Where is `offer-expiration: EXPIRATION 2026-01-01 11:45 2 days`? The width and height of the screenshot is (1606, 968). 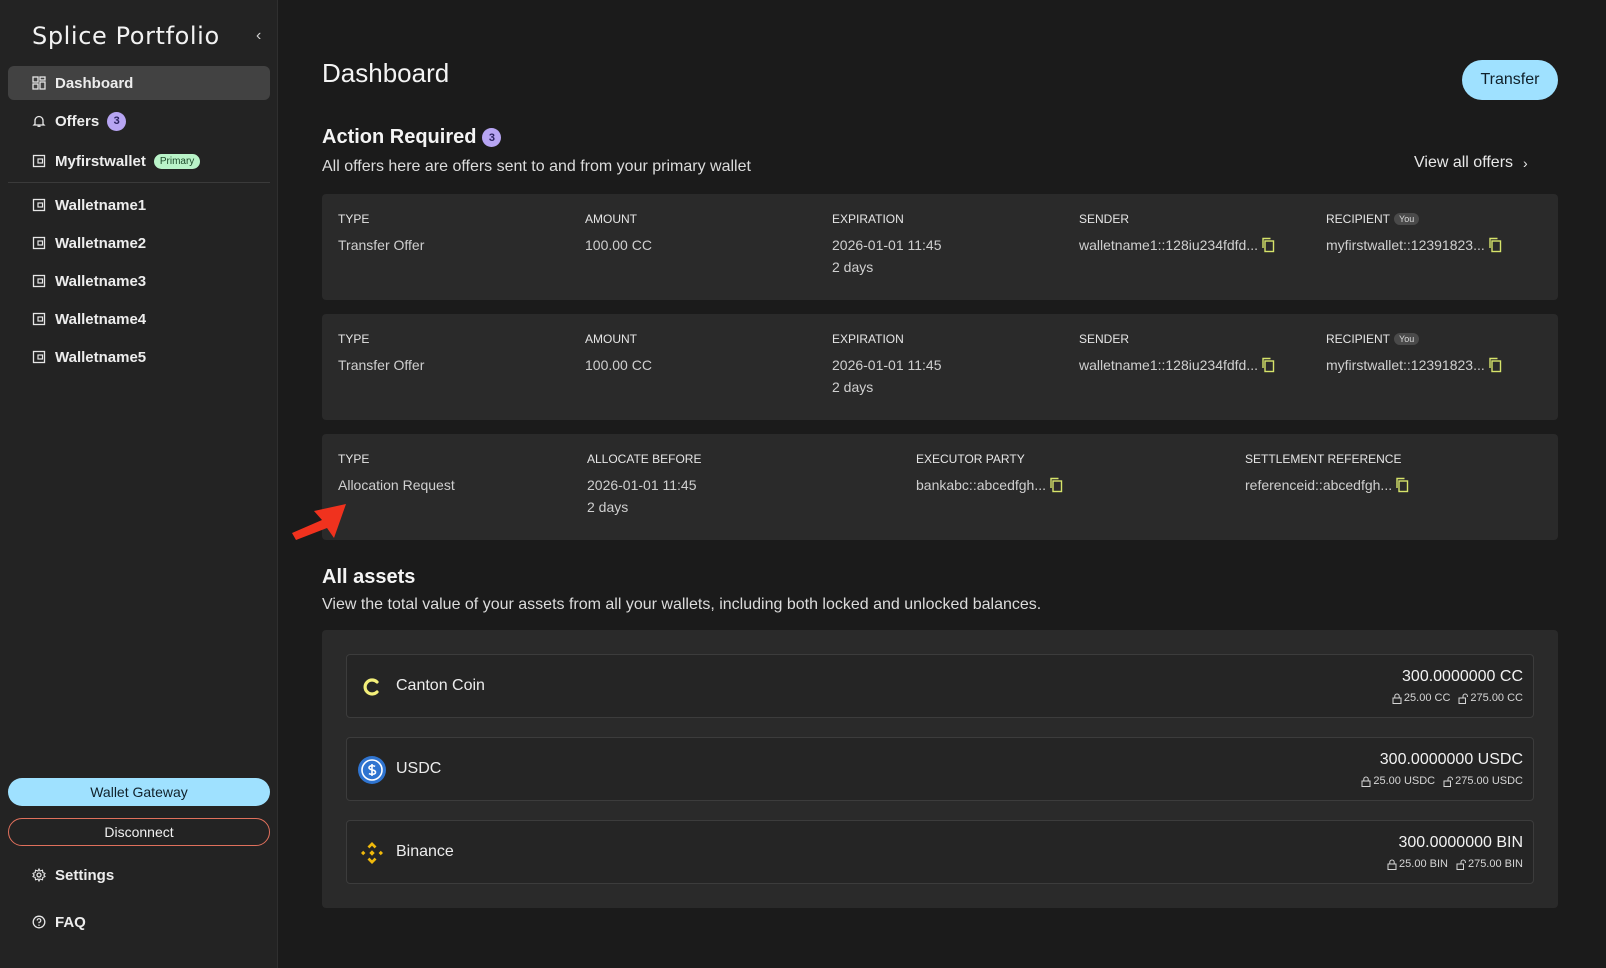
offer-expiration: EXPIRATION 2026-01-01 11:45 2 days is located at coordinates (887, 245).